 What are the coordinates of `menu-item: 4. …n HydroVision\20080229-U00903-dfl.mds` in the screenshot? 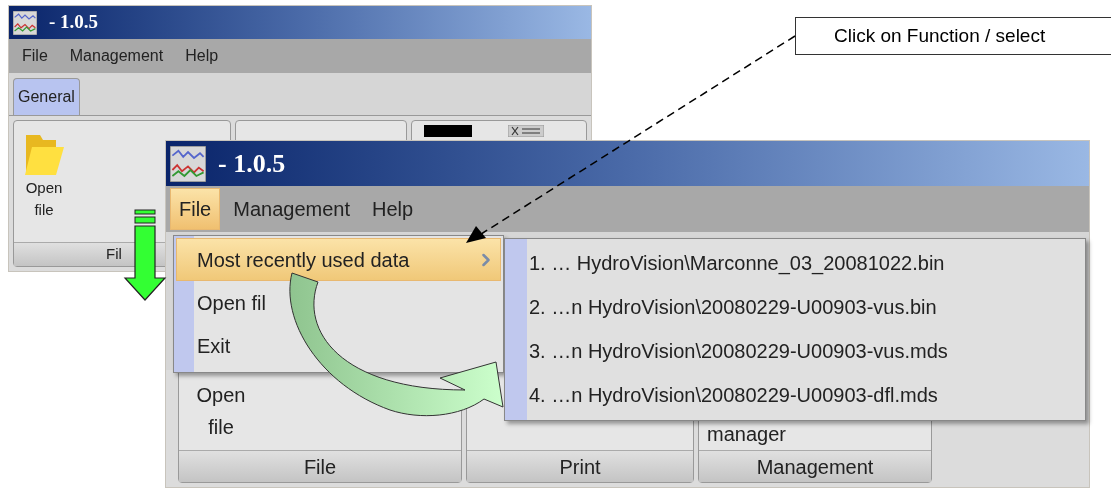 It's located at (796, 395).